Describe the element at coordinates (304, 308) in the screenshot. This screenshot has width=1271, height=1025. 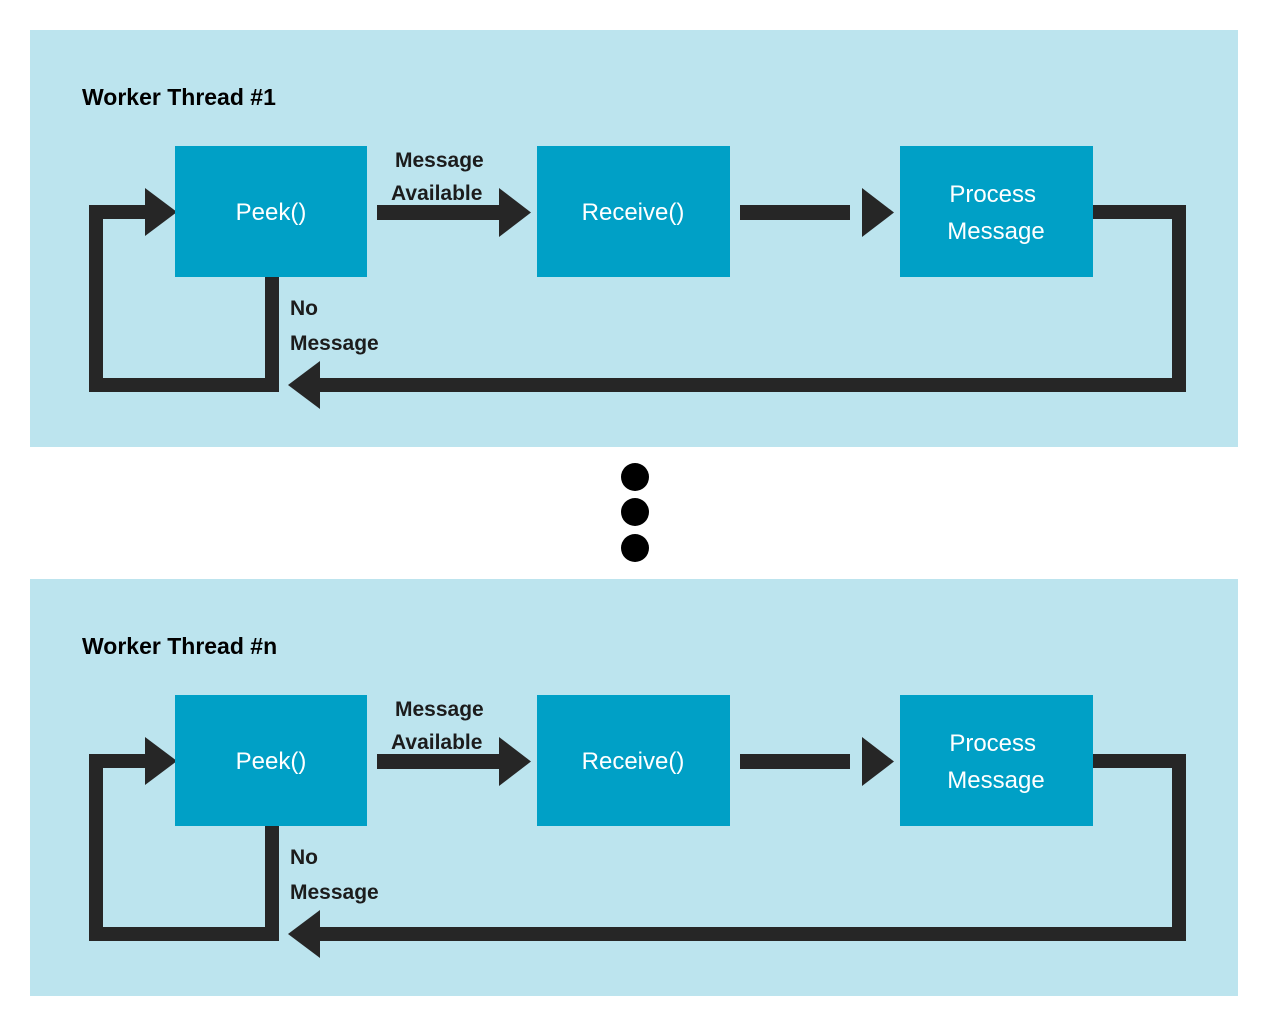
I see `edge-label-no-message-line-1: No` at that location.